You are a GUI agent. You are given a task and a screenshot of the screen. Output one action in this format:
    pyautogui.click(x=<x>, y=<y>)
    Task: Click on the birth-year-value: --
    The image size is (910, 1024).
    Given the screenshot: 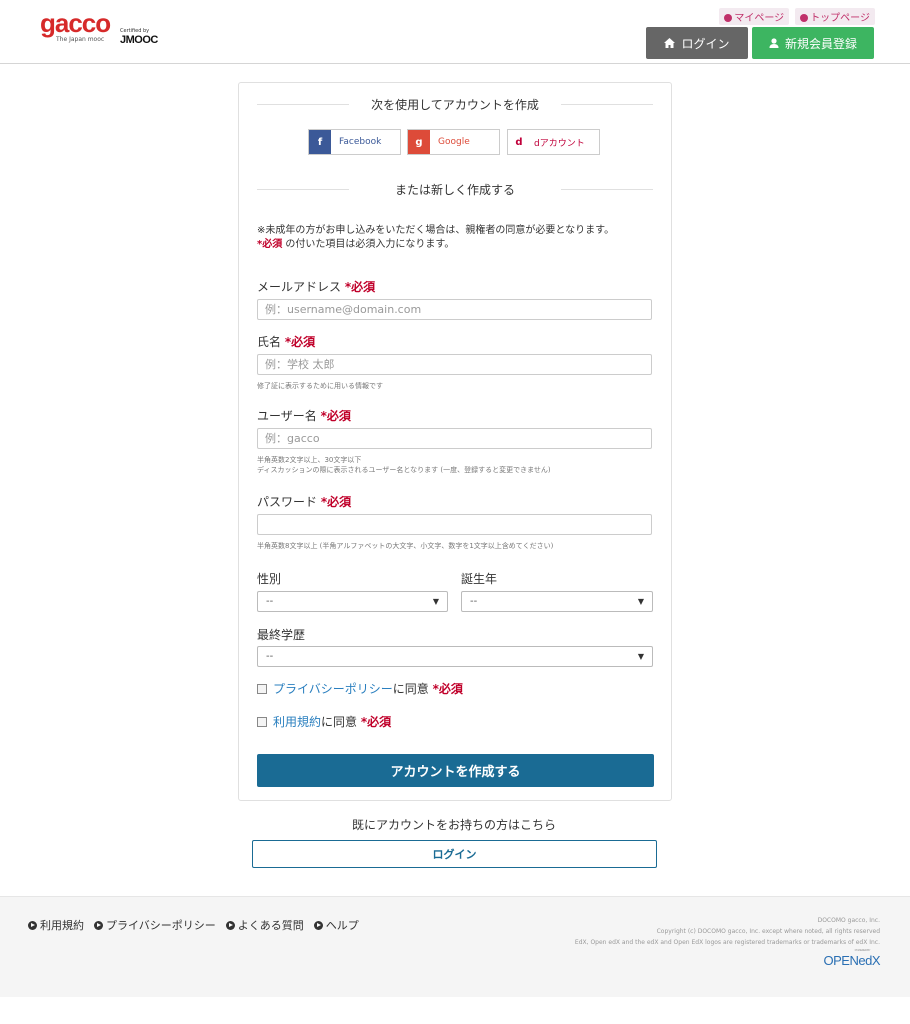 What is the action you would take?
    pyautogui.click(x=474, y=601)
    